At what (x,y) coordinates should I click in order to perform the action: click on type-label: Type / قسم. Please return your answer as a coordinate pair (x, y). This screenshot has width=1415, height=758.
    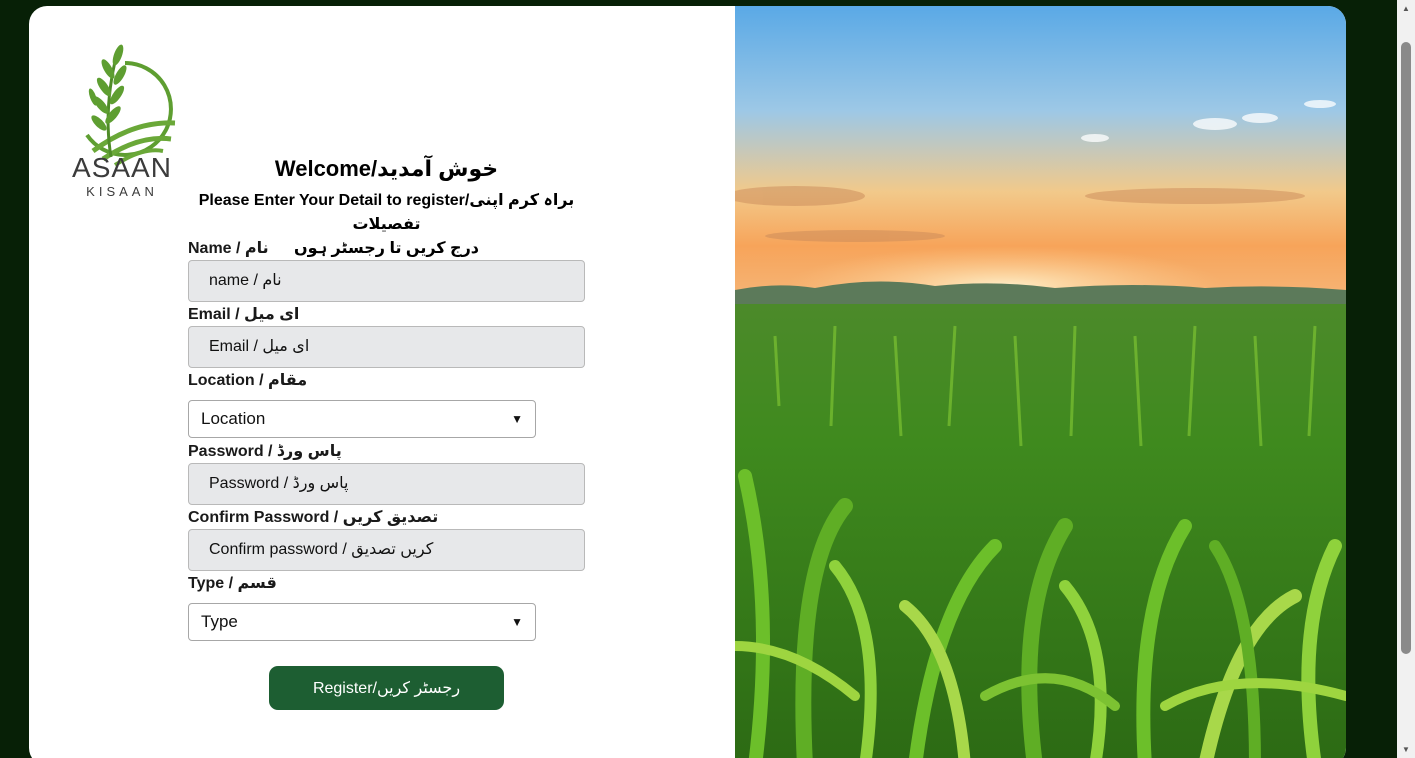
    Looking at the image, I should click on (232, 583).